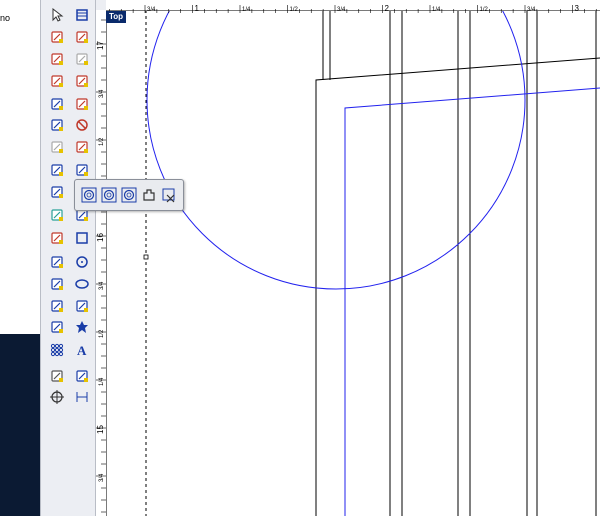 The width and height of the screenshot is (600, 521). Describe the element at coordinates (57, 306) in the screenshot. I see `spline-icon` at that location.